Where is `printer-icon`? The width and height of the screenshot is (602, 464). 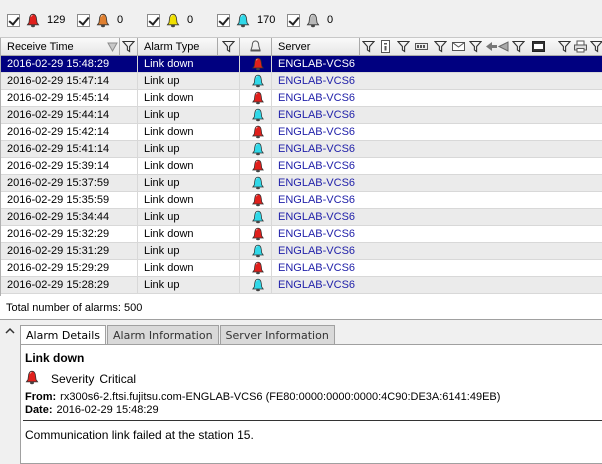
printer-icon is located at coordinates (580, 46).